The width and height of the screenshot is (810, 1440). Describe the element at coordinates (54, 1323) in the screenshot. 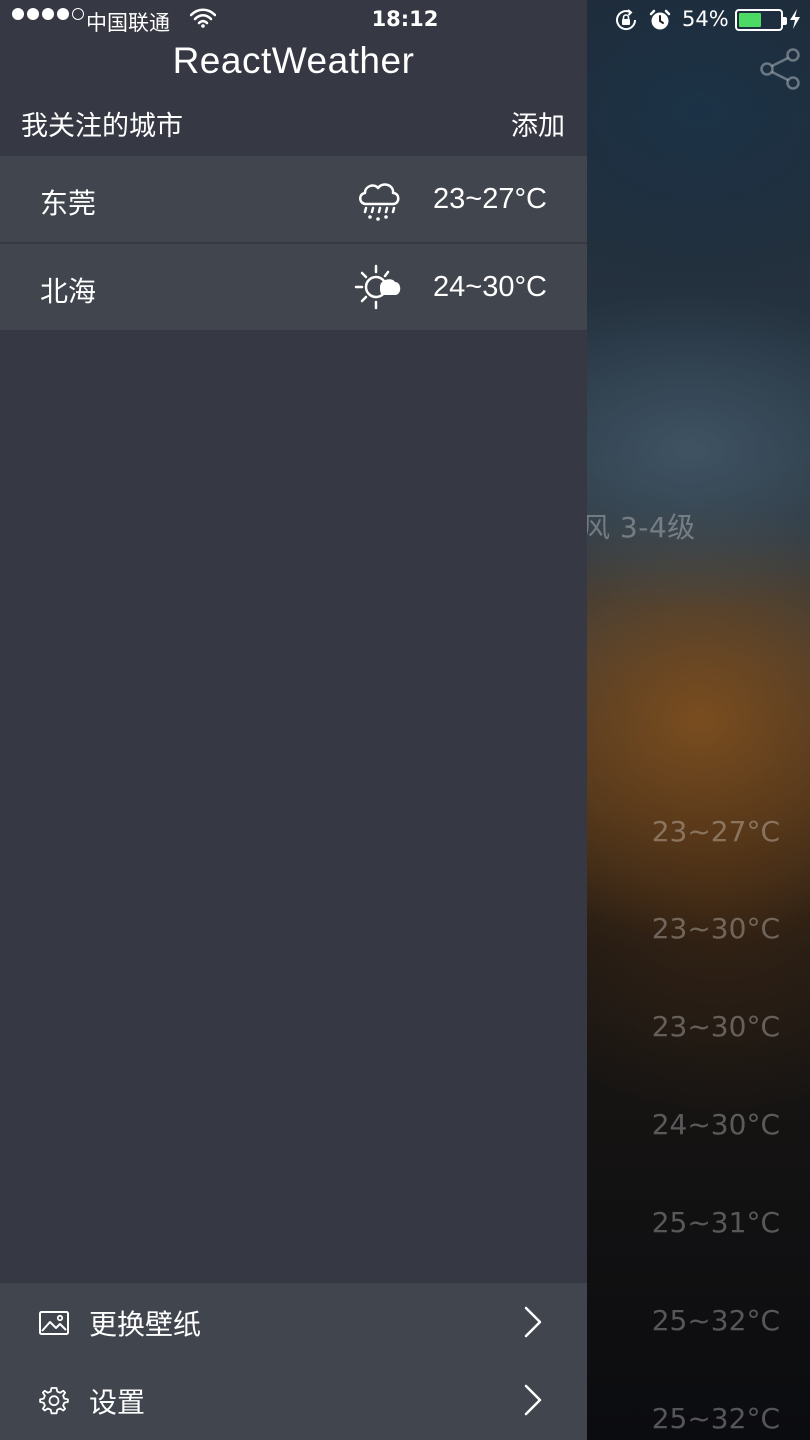

I see `image-icon` at that location.